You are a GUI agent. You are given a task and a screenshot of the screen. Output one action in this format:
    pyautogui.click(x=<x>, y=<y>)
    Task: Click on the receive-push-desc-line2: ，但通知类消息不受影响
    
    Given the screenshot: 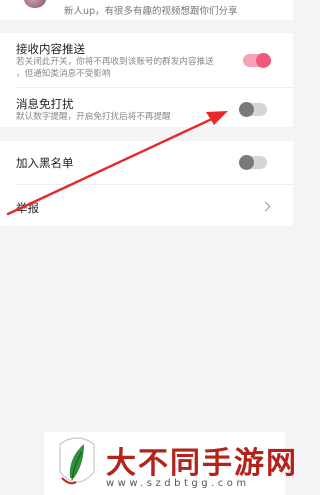 What is the action you would take?
    pyautogui.click(x=63, y=74)
    